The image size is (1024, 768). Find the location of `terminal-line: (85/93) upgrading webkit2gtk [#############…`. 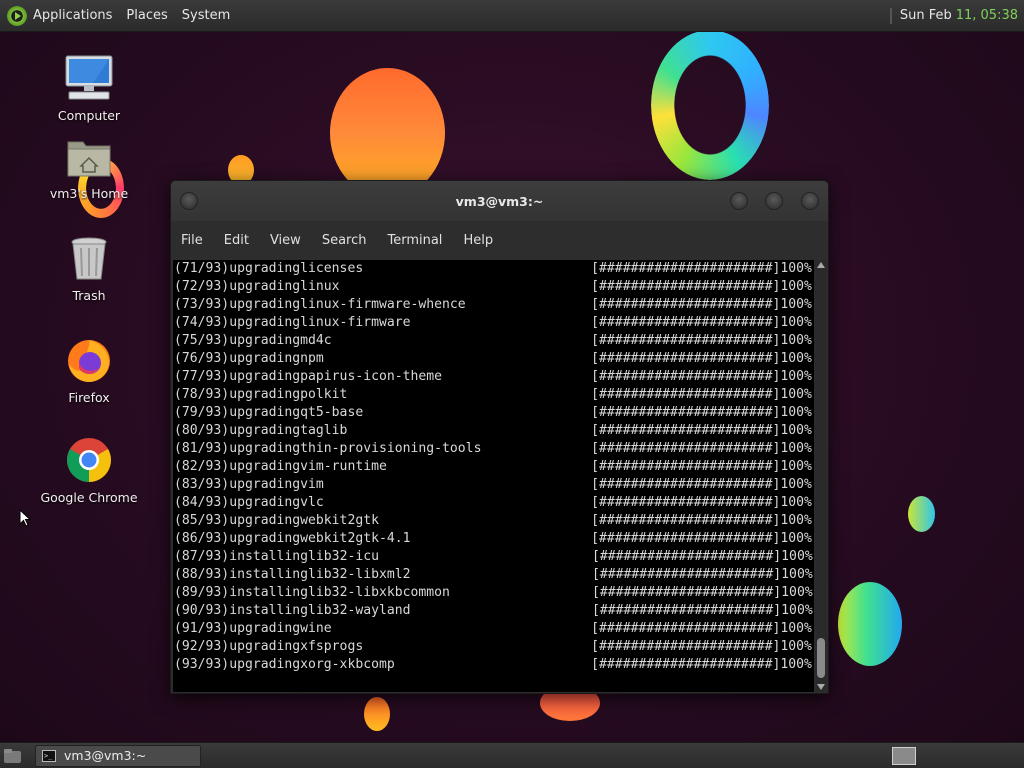

terminal-line: (85/93) upgrading webkit2gtk [#############… is located at coordinates (494, 521).